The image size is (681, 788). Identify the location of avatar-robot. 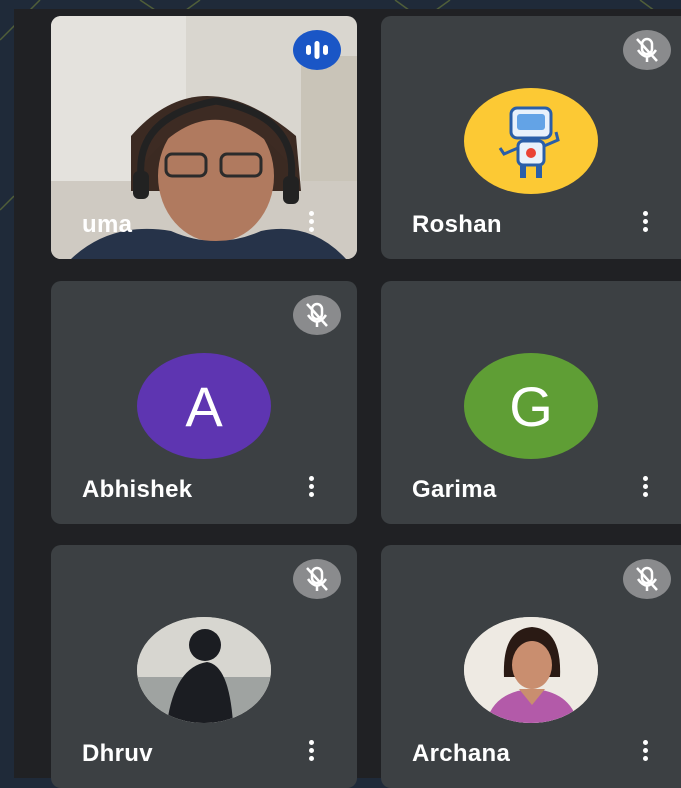
(531, 141).